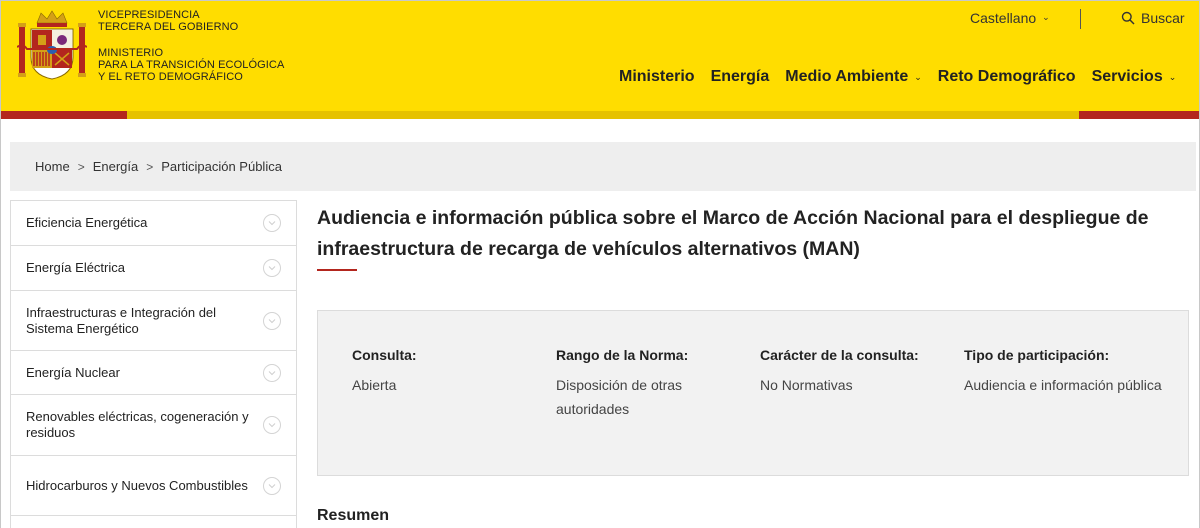 The width and height of the screenshot is (1200, 528). I want to click on info-label: Rango de la Norma:, so click(622, 355).